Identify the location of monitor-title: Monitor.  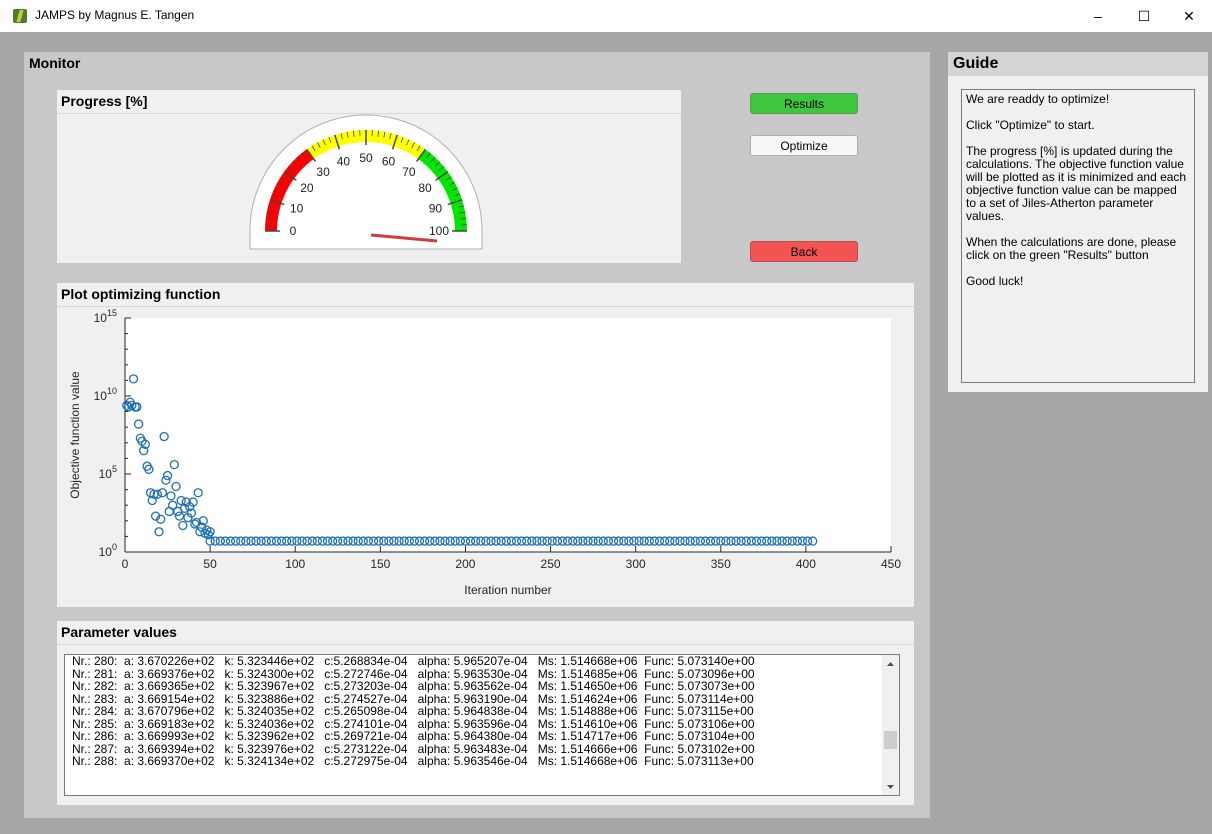
(55, 63).